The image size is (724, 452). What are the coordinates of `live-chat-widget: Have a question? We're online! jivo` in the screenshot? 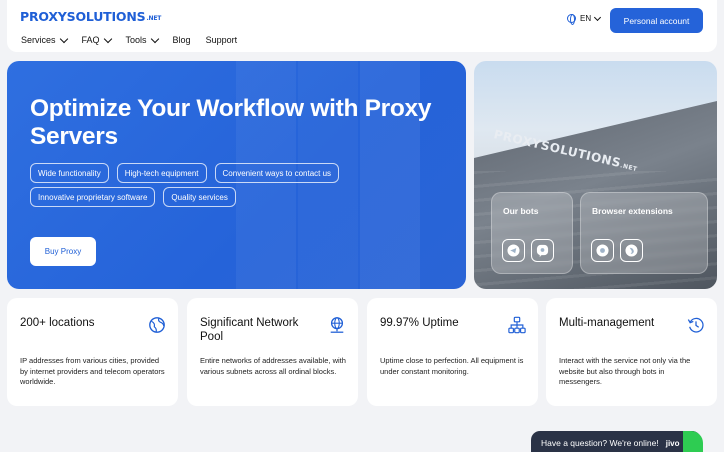 It's located at (616, 441).